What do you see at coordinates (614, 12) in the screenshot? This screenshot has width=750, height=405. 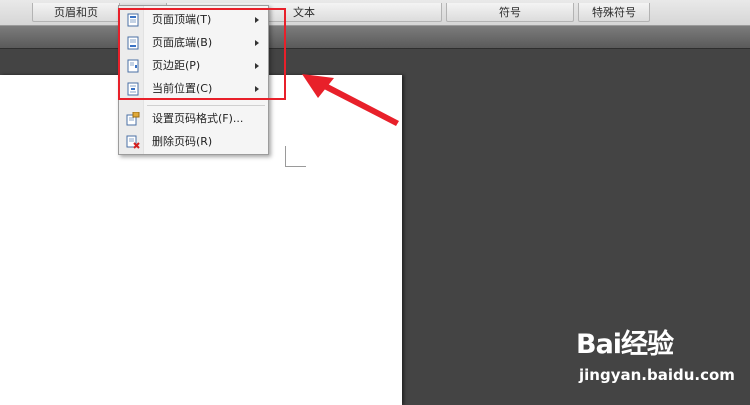 I see `group-special-symbols: 特殊符号` at bounding box center [614, 12].